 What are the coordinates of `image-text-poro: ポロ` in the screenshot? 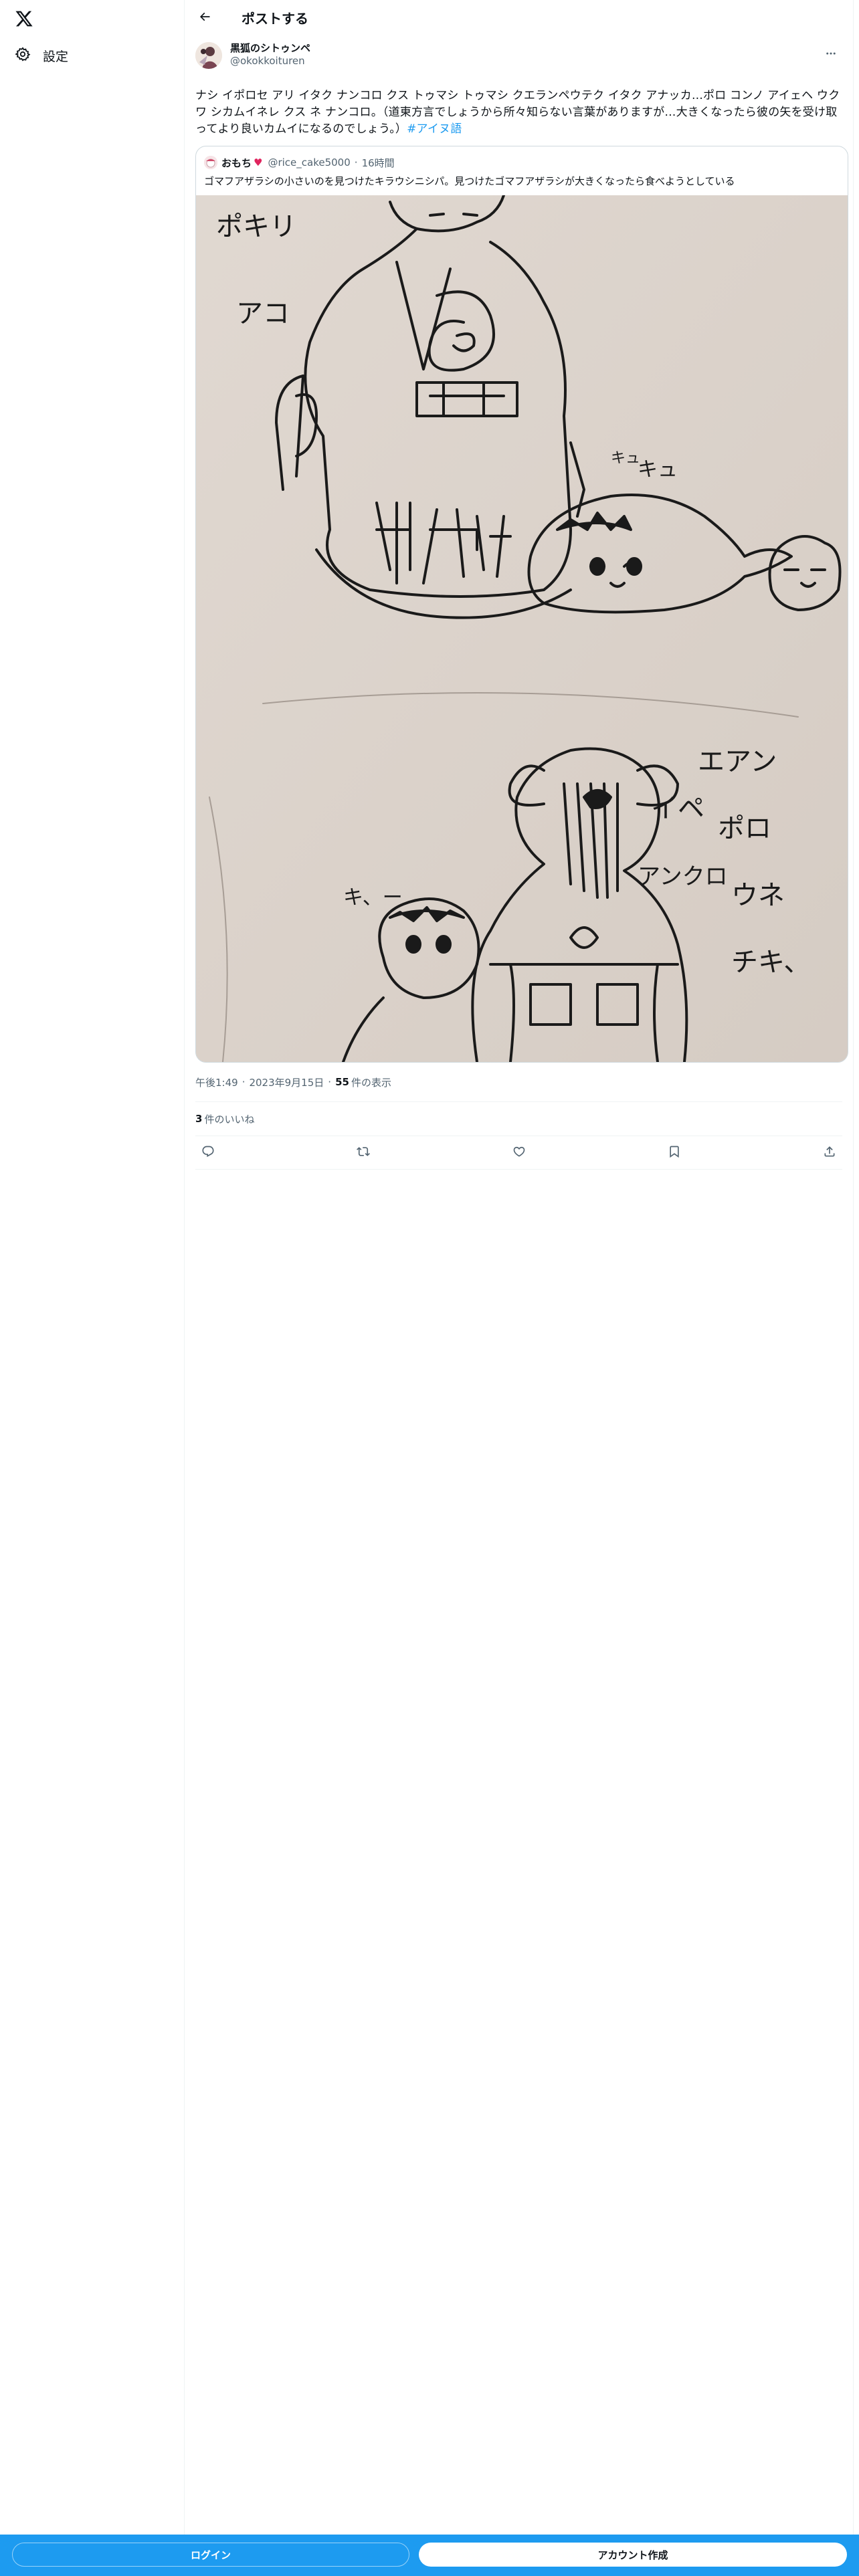 It's located at (745, 828).